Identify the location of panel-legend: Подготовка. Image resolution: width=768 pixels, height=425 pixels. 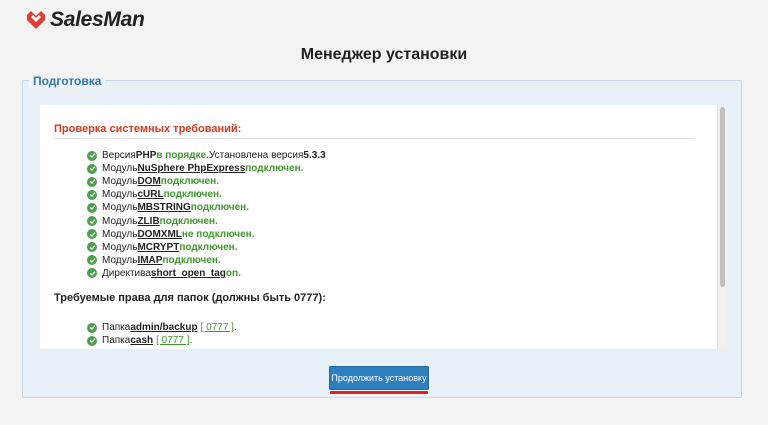
(67, 81).